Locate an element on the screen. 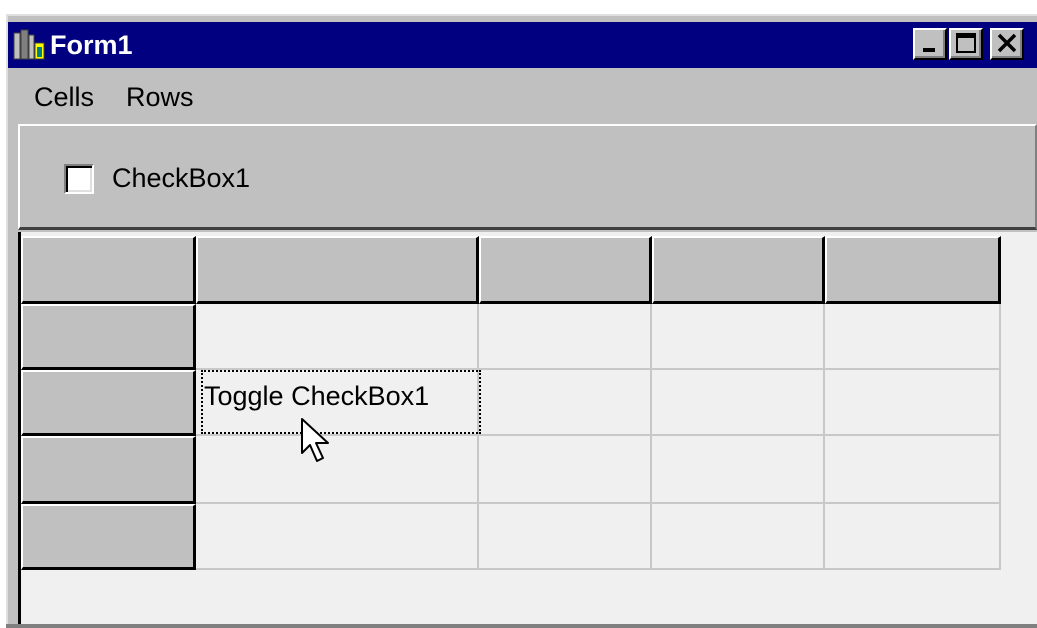 The image size is (1037, 628). grid-corner-cell is located at coordinates (108, 270).